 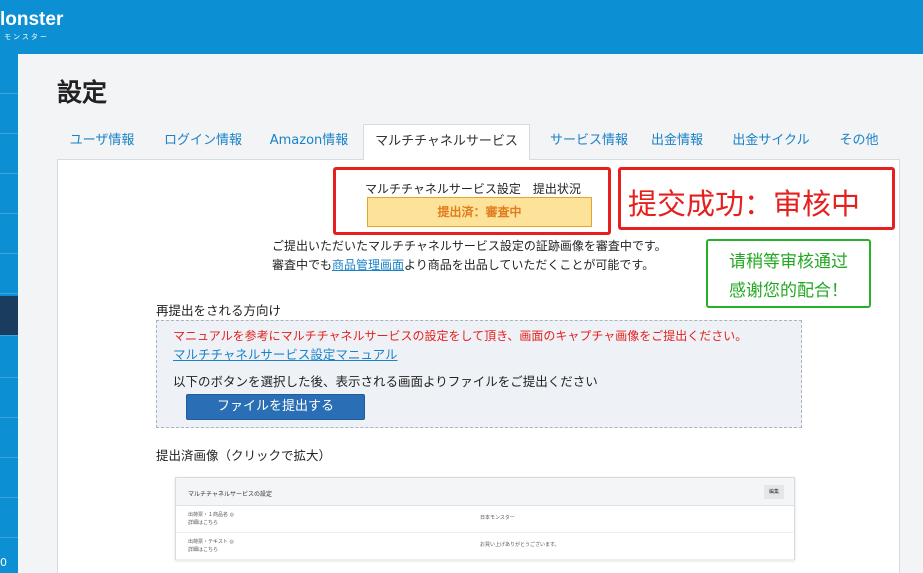 I want to click on thumbnail-row: 出荷票・テキスト ◎ 詳細はこちら お買い上げありがとうございます。, so click(x=485, y=547).